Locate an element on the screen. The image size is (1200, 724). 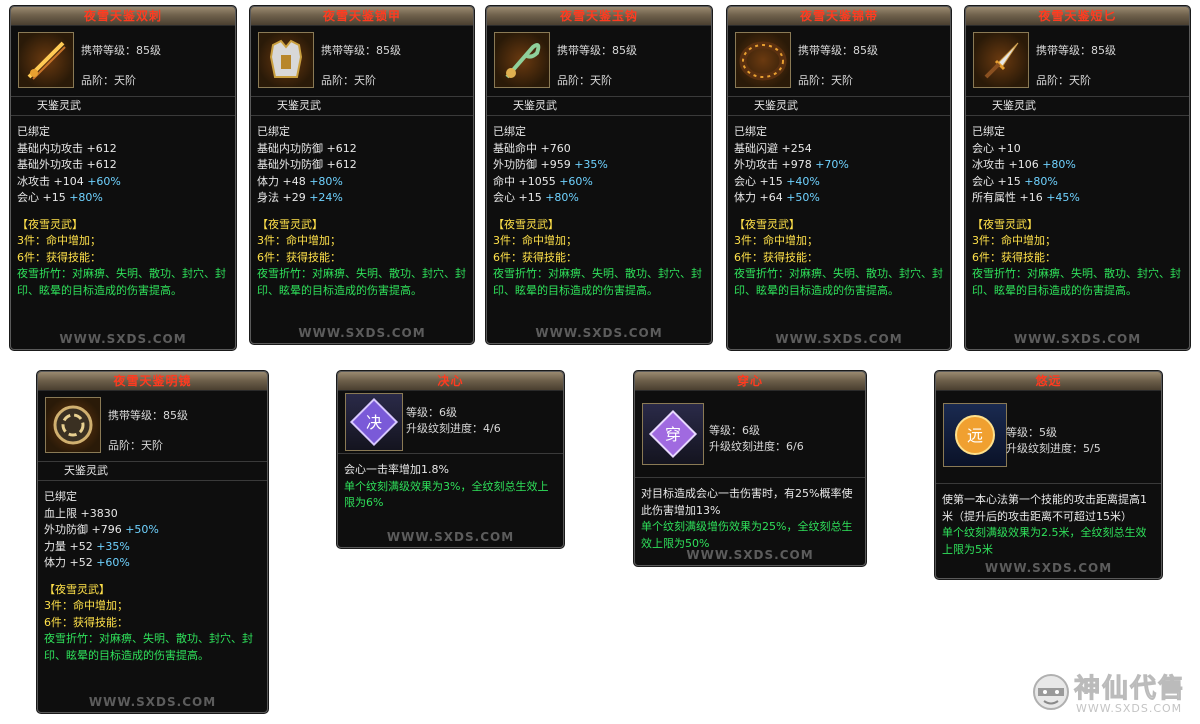
item-title: 夜雪天鉴玉钩 is located at coordinates (599, 16).